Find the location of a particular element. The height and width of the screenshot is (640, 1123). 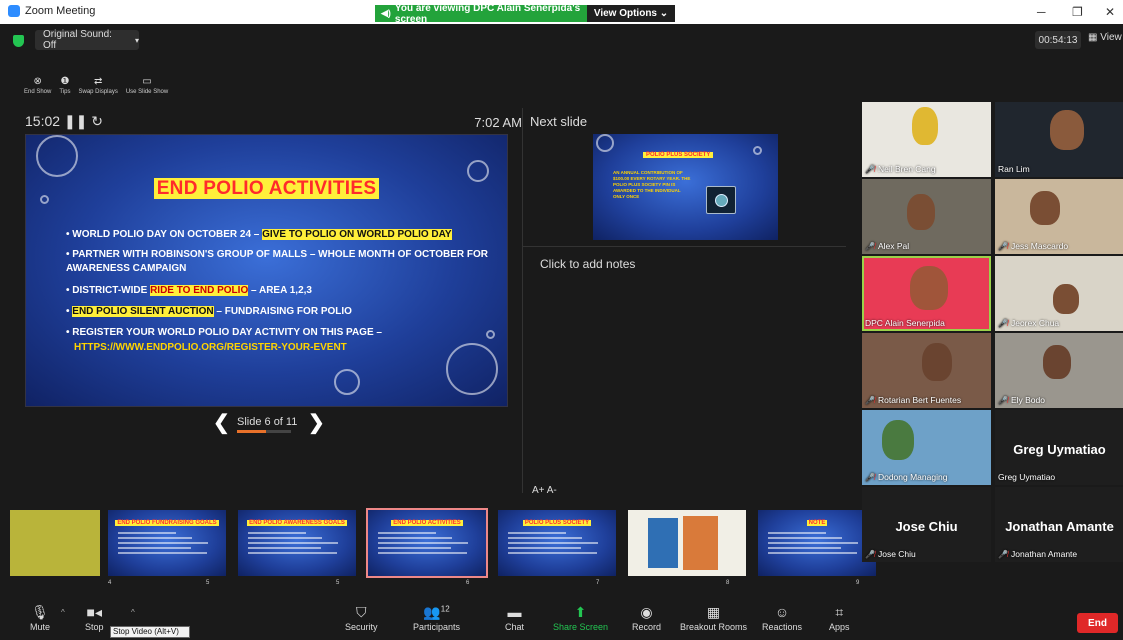

polio-plus-pin-image is located at coordinates (721, 200).